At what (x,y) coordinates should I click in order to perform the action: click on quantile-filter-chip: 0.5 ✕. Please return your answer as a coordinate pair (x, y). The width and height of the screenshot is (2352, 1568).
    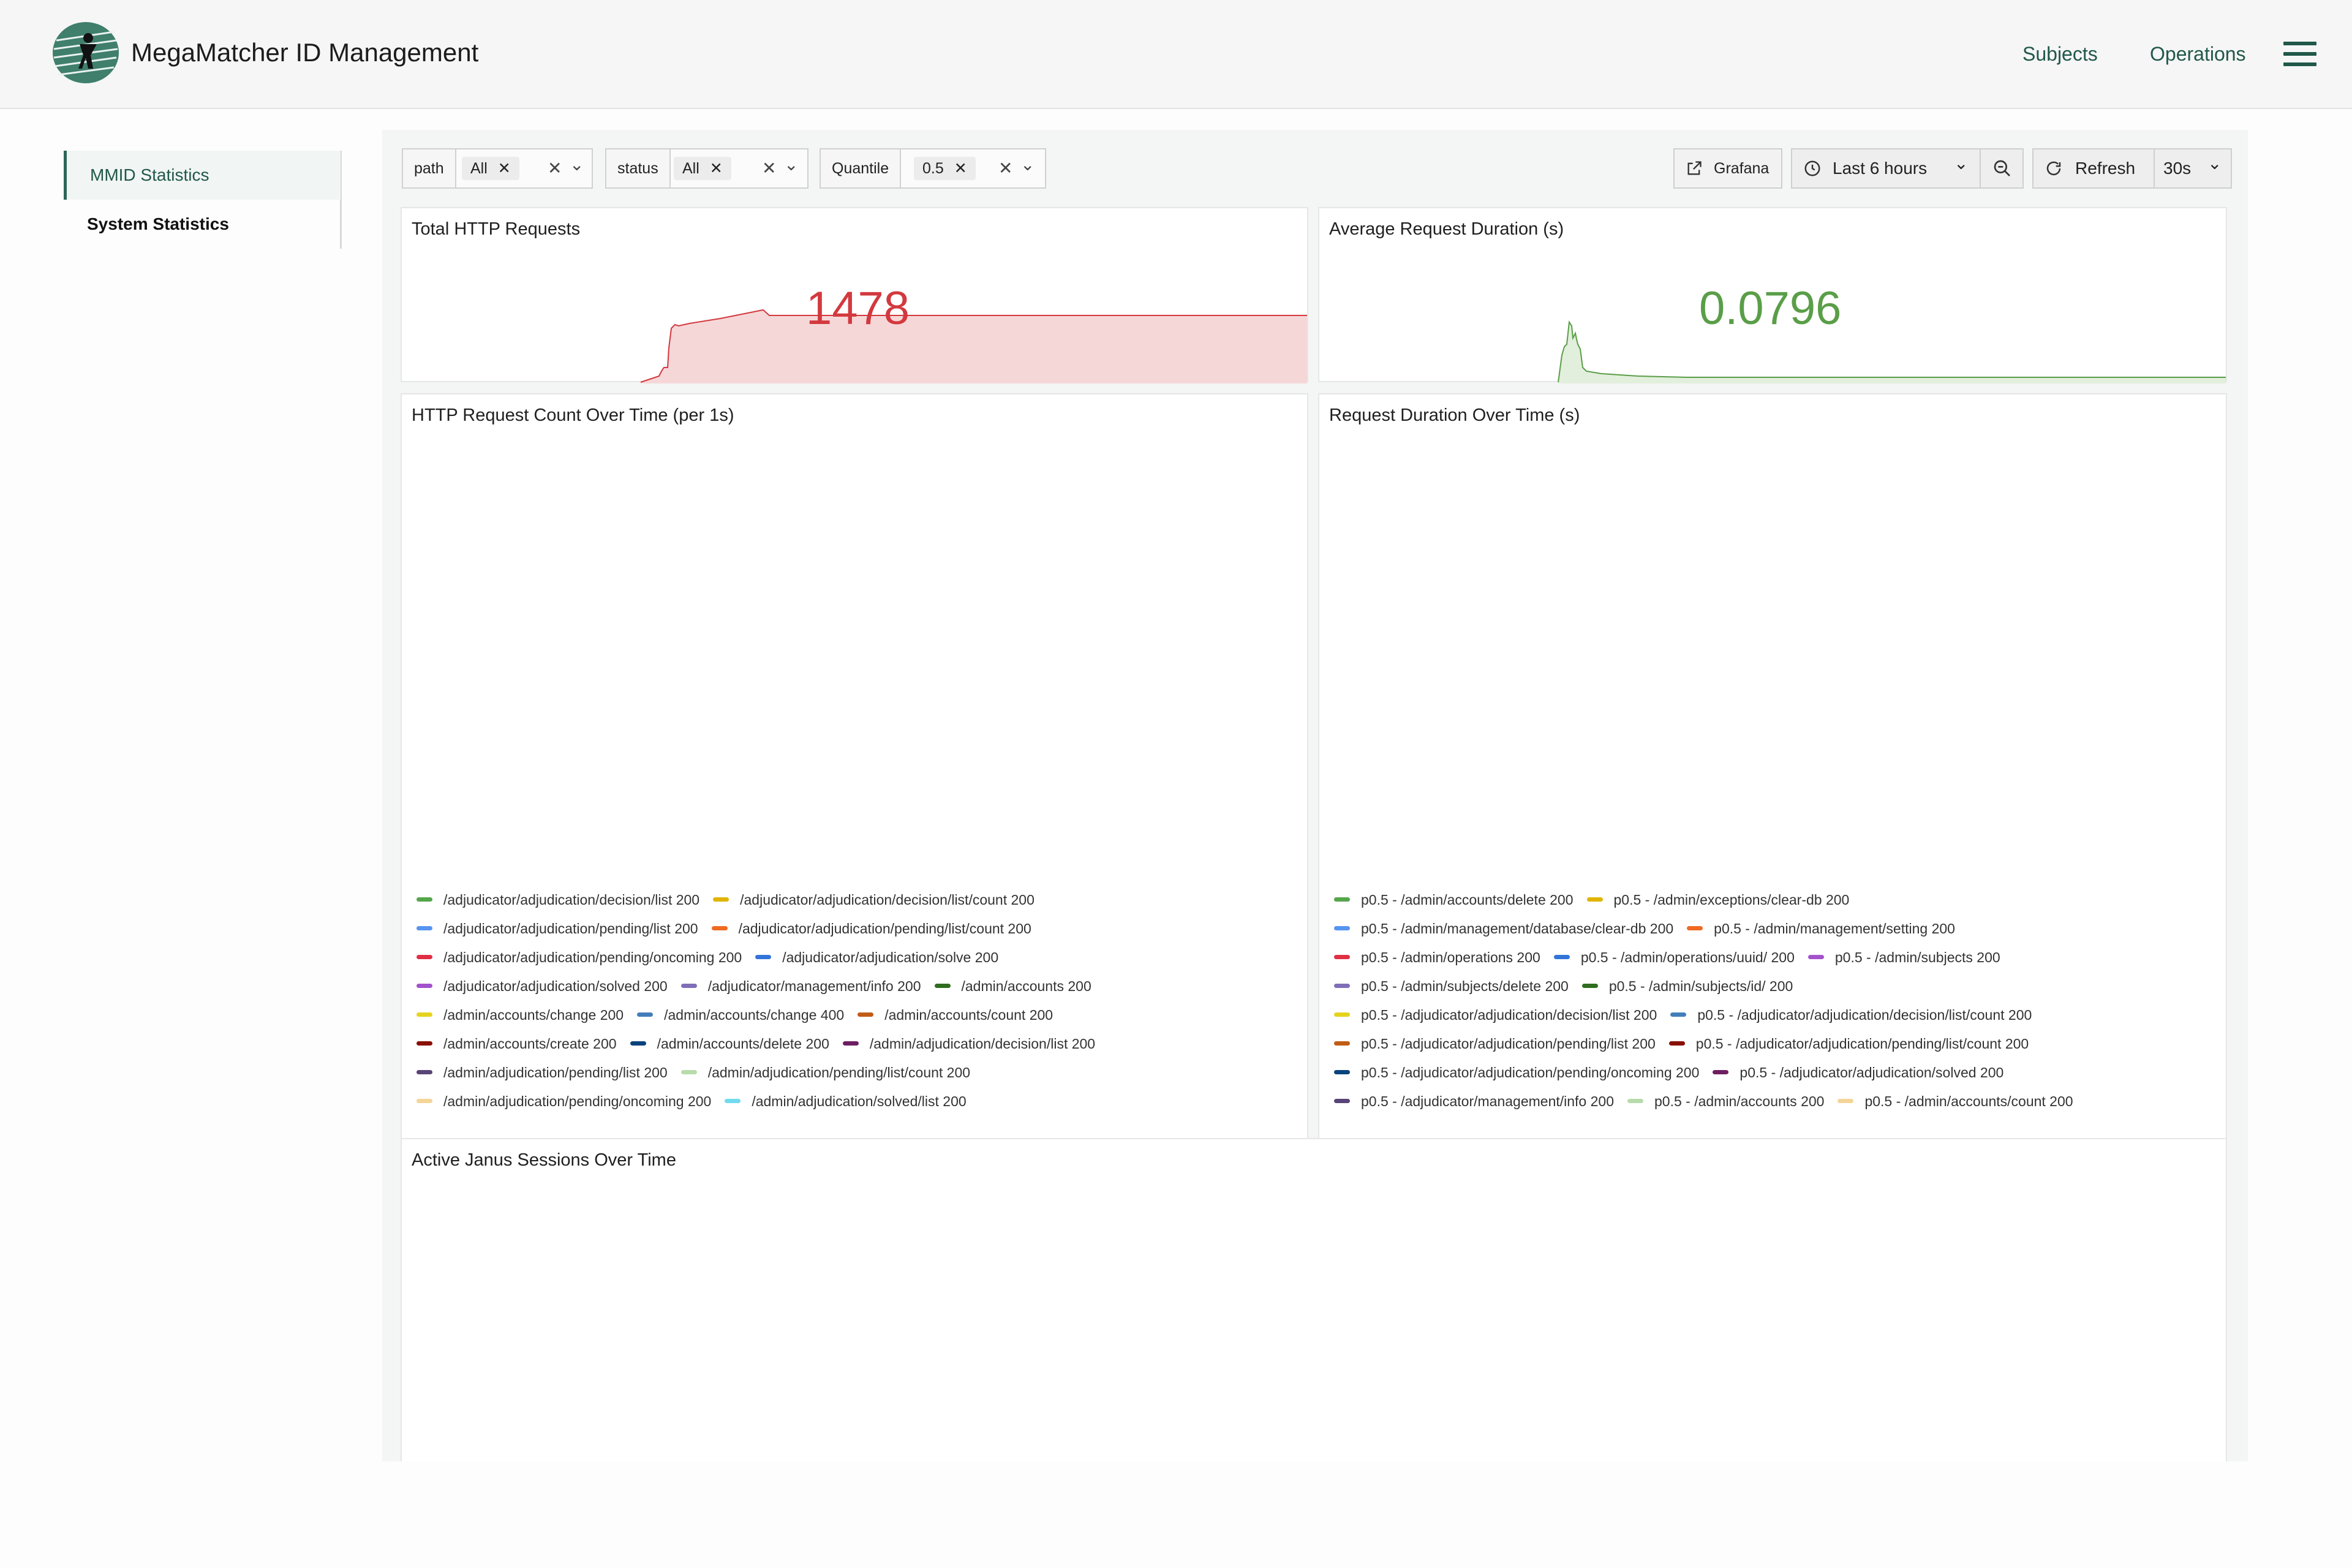
    Looking at the image, I should click on (945, 169).